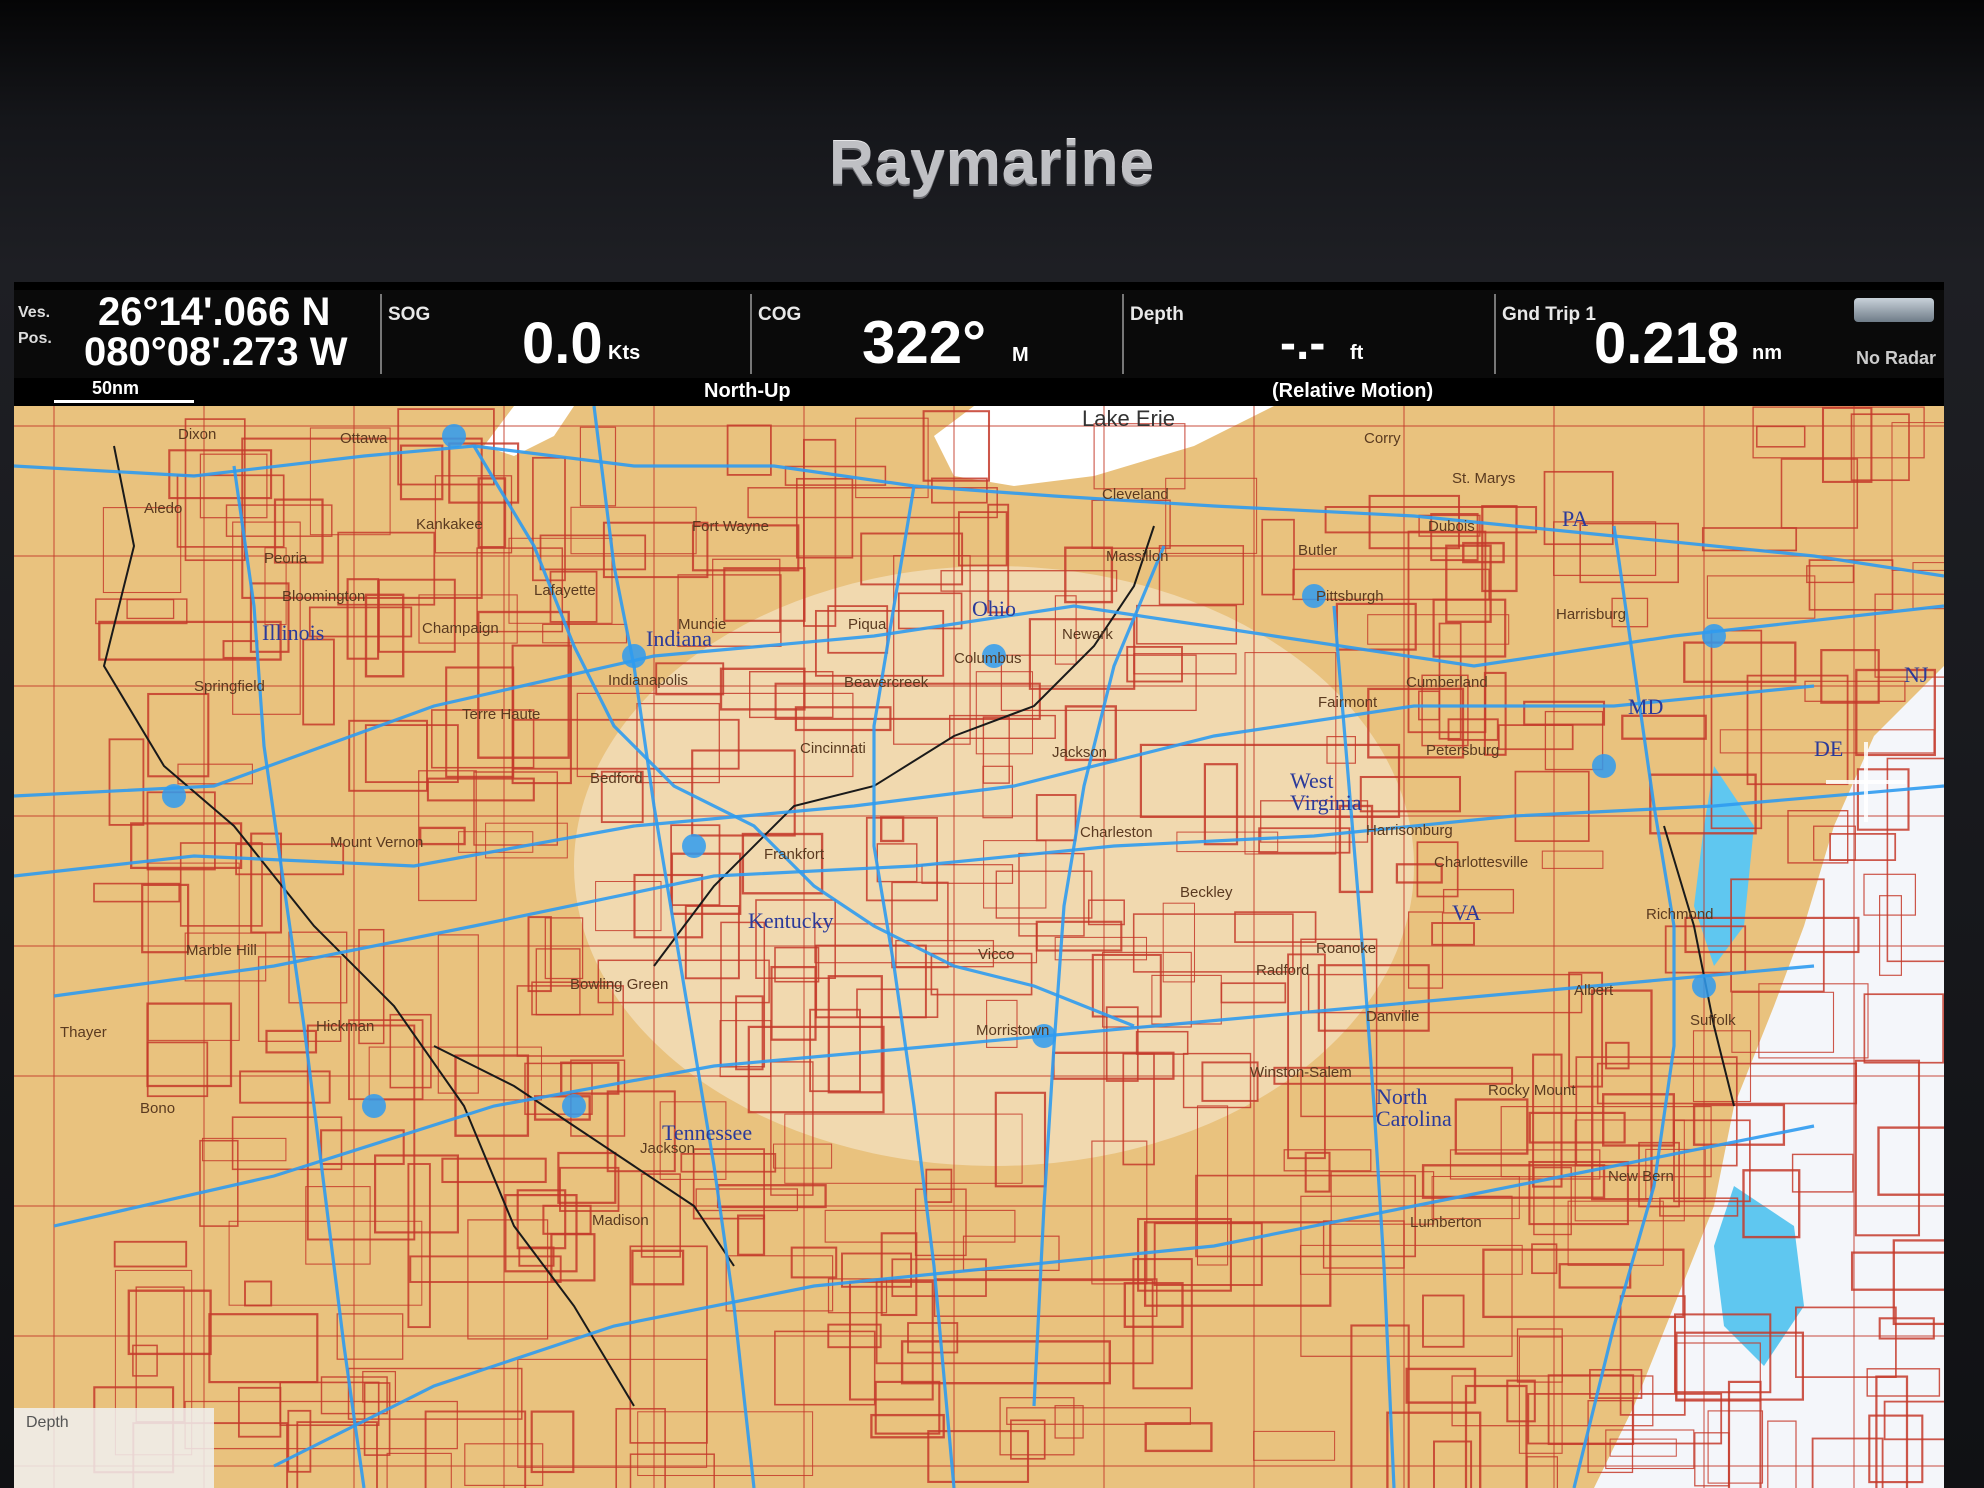 Image resolution: width=1984 pixels, height=1488 pixels. Describe the element at coordinates (35, 338) in the screenshot. I see `position-label-bottom: Pos.` at that location.